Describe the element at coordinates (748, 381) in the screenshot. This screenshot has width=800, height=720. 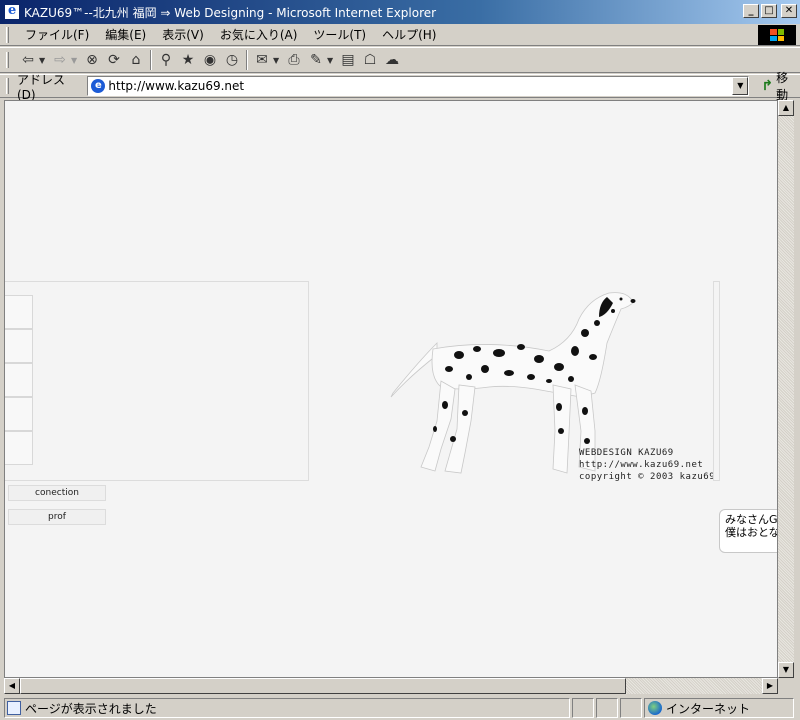
I see `right-panel` at that location.